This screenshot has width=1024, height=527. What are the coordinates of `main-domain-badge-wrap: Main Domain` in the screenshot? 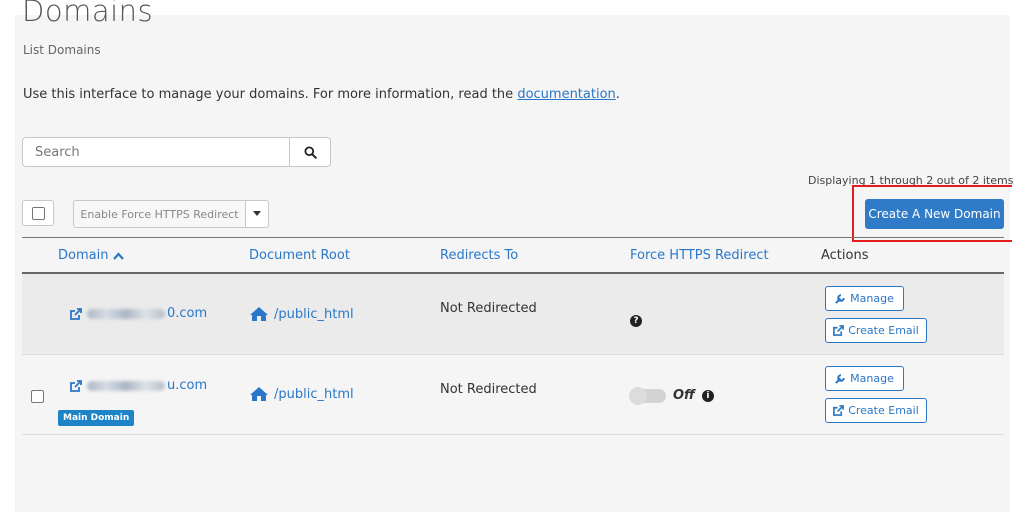 It's located at (96, 415).